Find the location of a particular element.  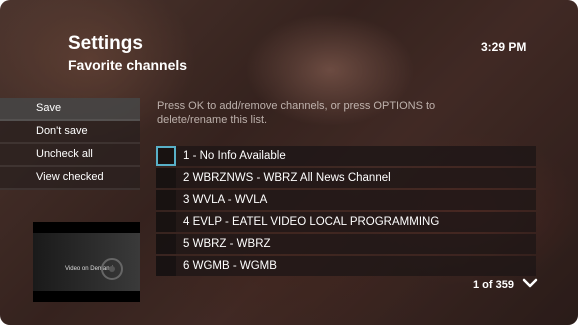

channel-label: 3 WVLA - WVLA is located at coordinates (225, 200).